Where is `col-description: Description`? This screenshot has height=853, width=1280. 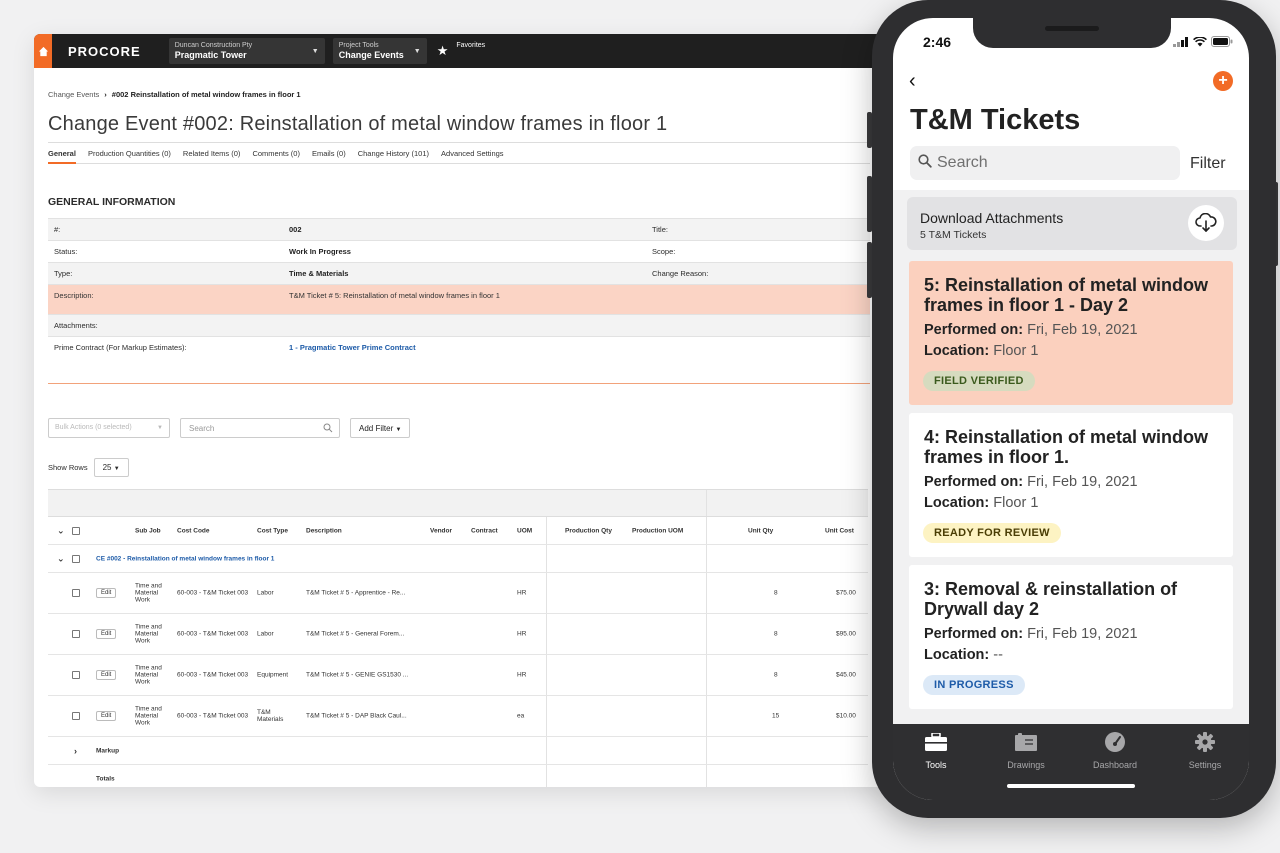
col-description: Description is located at coordinates (324, 530).